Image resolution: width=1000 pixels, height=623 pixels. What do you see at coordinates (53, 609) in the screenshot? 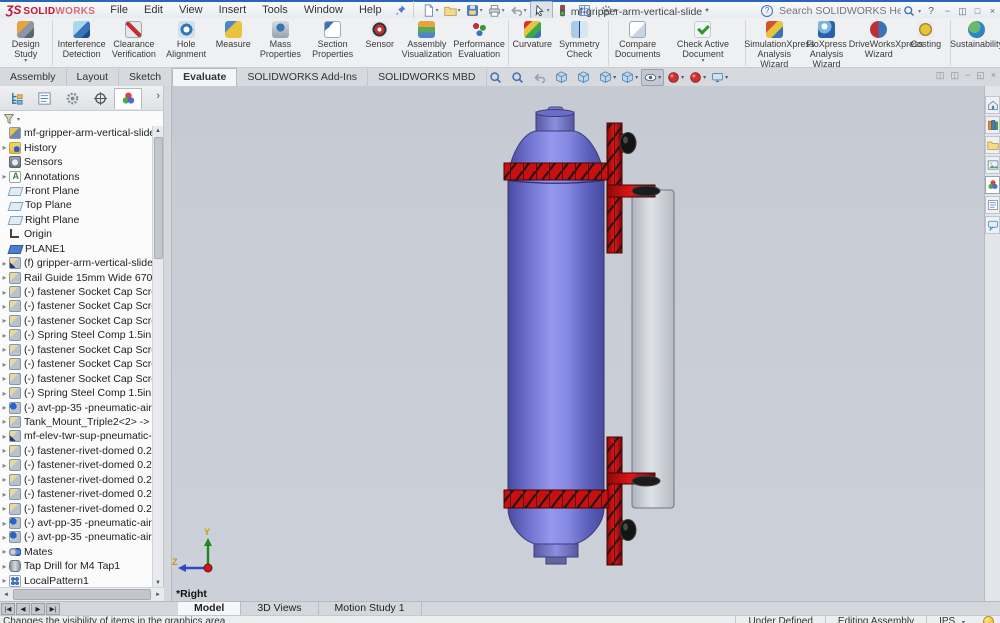
I see `tab-nav-button: ▶|` at bounding box center [53, 609].